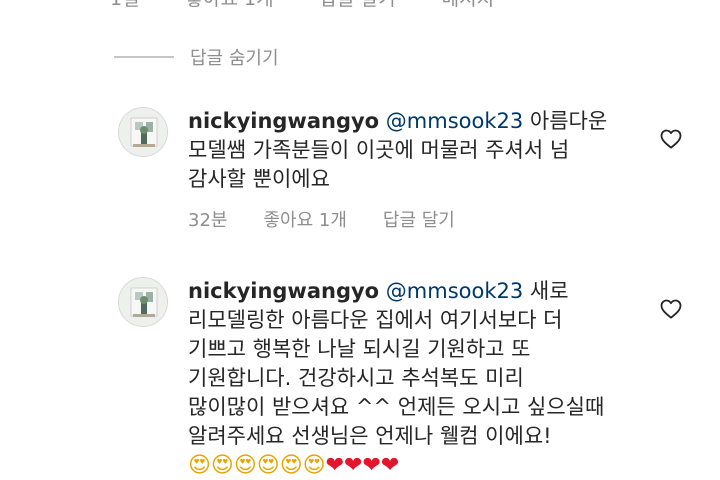  What do you see at coordinates (257, 465) in the screenshot?
I see `heart-eyes-emoji: 😍😍😍😍😍😍` at bounding box center [257, 465].